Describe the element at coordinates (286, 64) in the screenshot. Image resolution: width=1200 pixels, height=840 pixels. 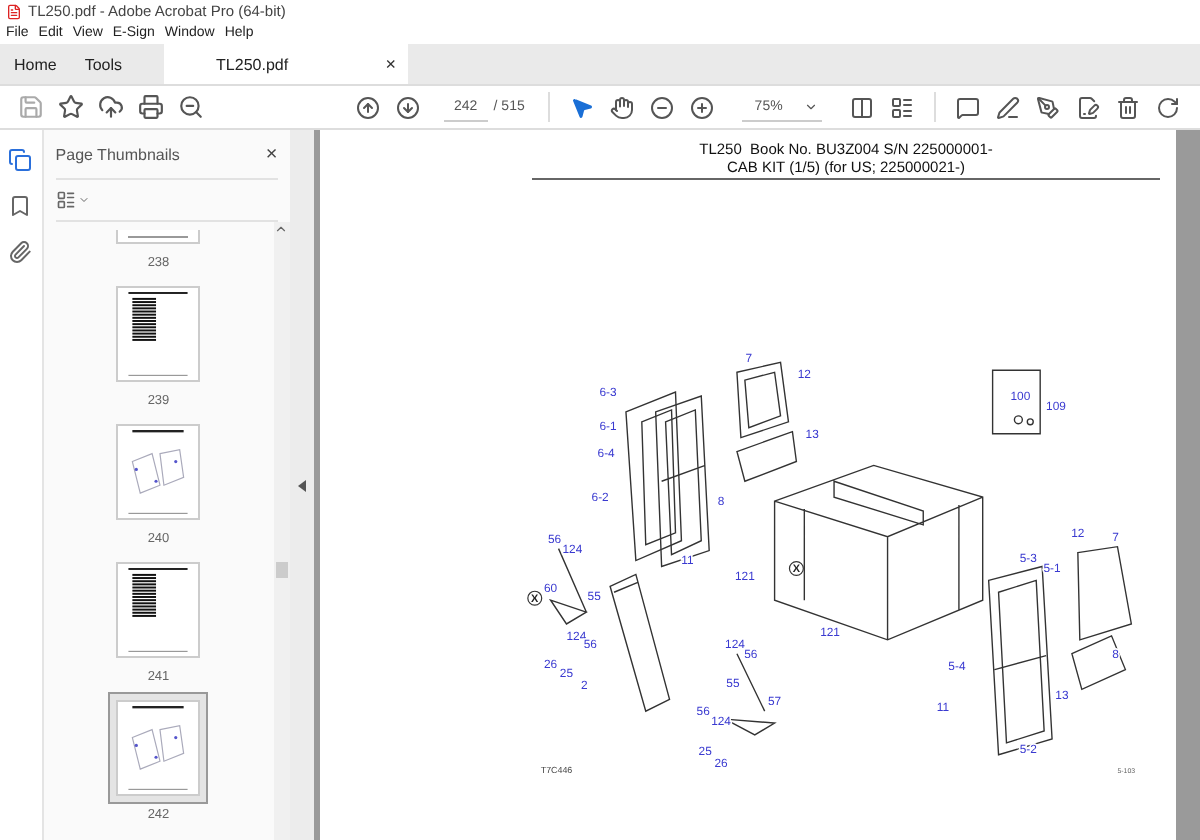
I see `document-tab: TL250.pdf ×` at that location.